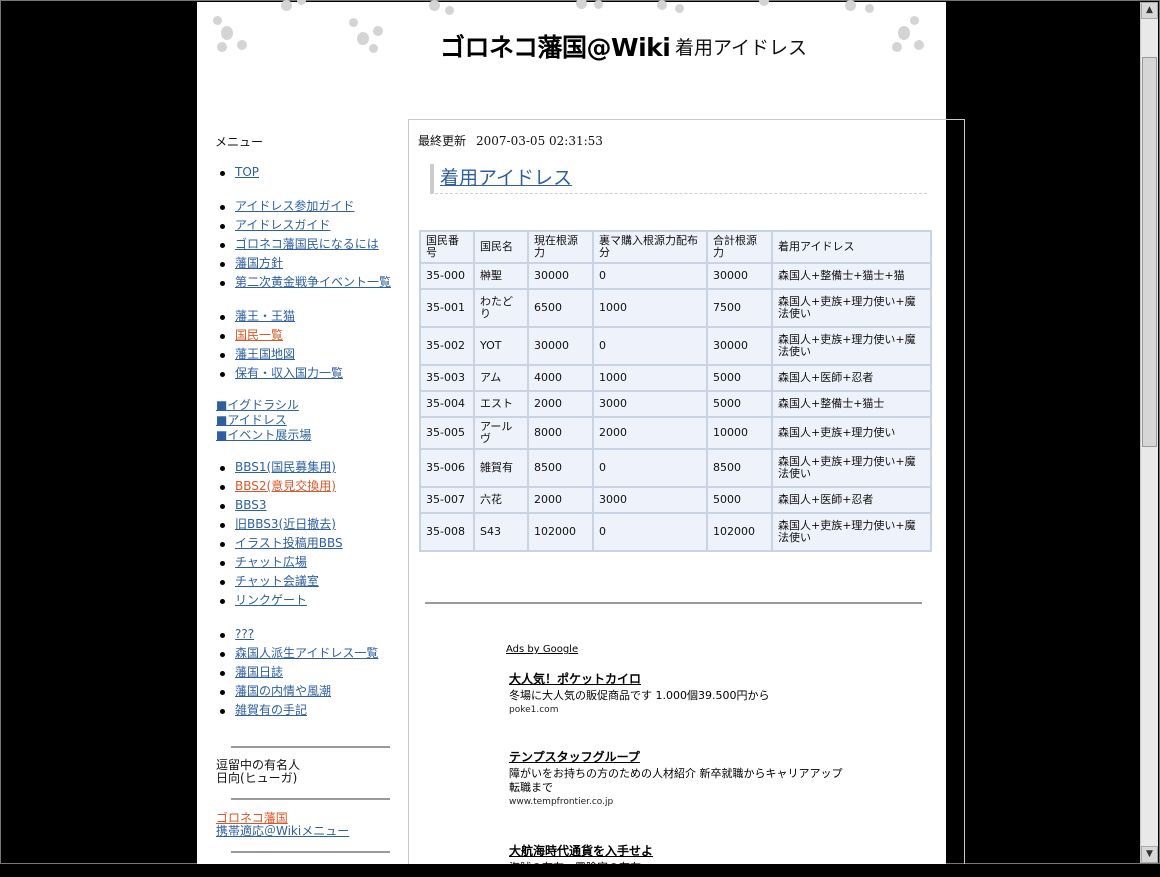 This screenshot has width=1160, height=877. Describe the element at coordinates (281, 581) in the screenshot. I see `sidebar-item-chat-meeting: チャット会議室` at that location.